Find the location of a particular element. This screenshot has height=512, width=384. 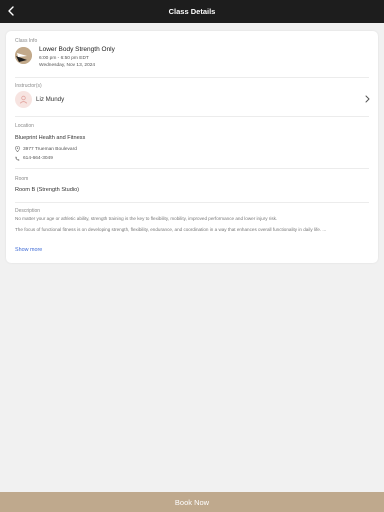

phone-line: 614-664-3049 is located at coordinates (34, 158).